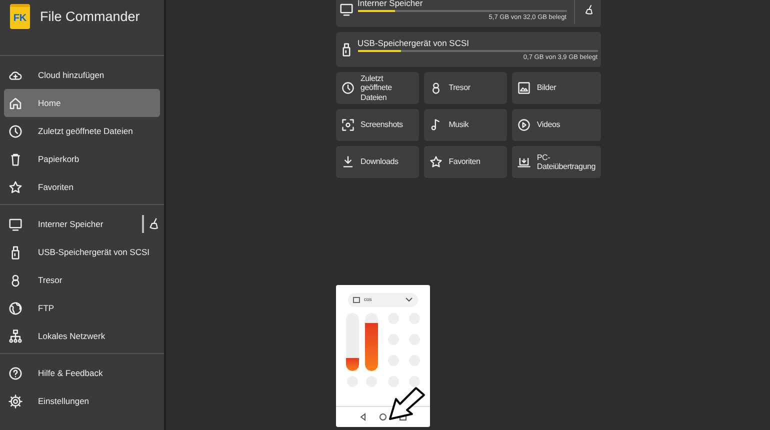 The image size is (770, 430). I want to click on sidebar-item: USB-Speichergerät von SCSI, so click(82, 252).